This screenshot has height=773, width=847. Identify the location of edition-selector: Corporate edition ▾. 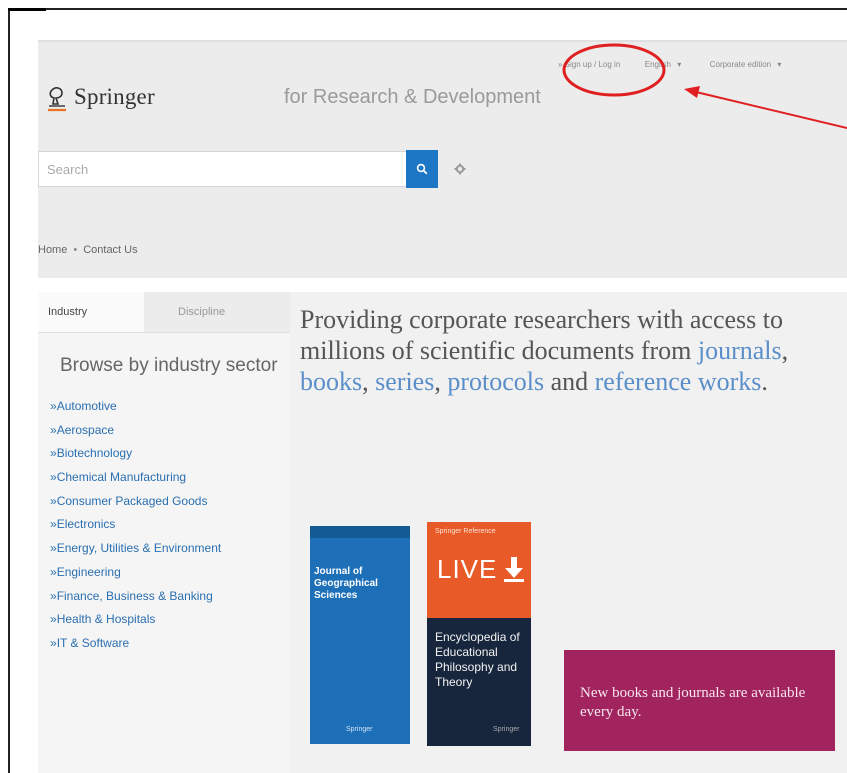
(748, 64).